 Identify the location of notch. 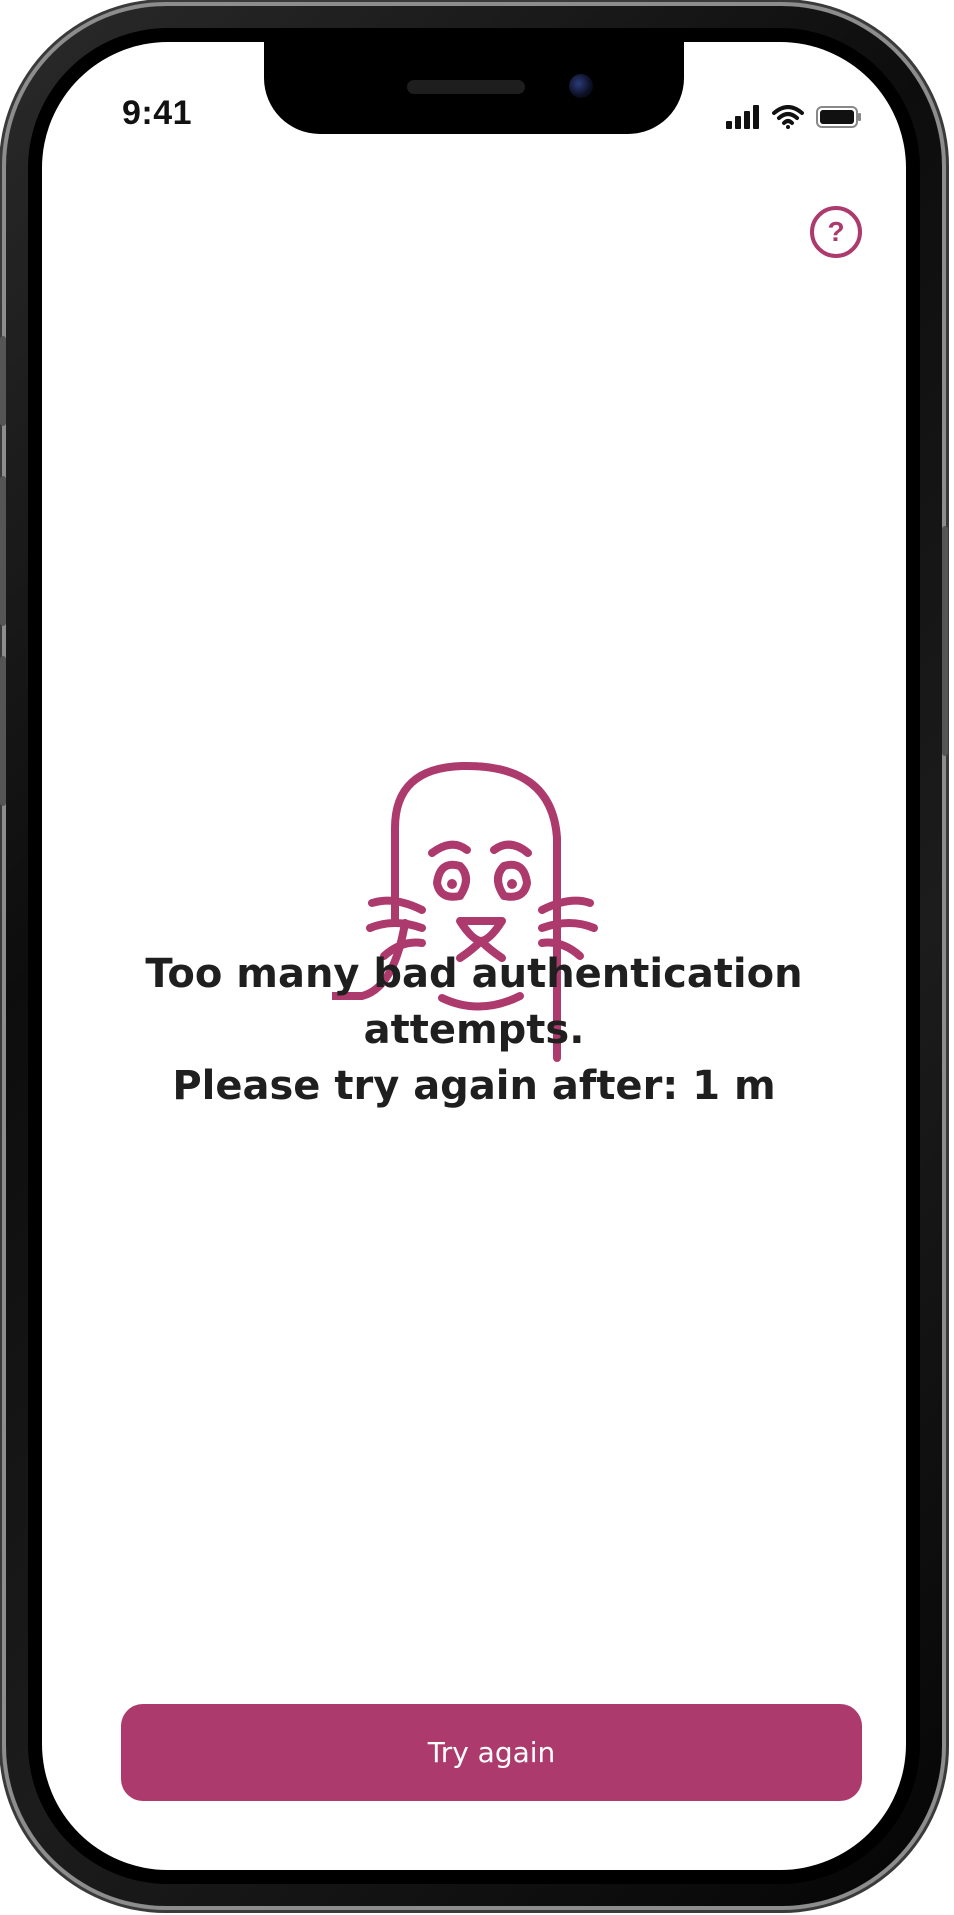
(474, 88).